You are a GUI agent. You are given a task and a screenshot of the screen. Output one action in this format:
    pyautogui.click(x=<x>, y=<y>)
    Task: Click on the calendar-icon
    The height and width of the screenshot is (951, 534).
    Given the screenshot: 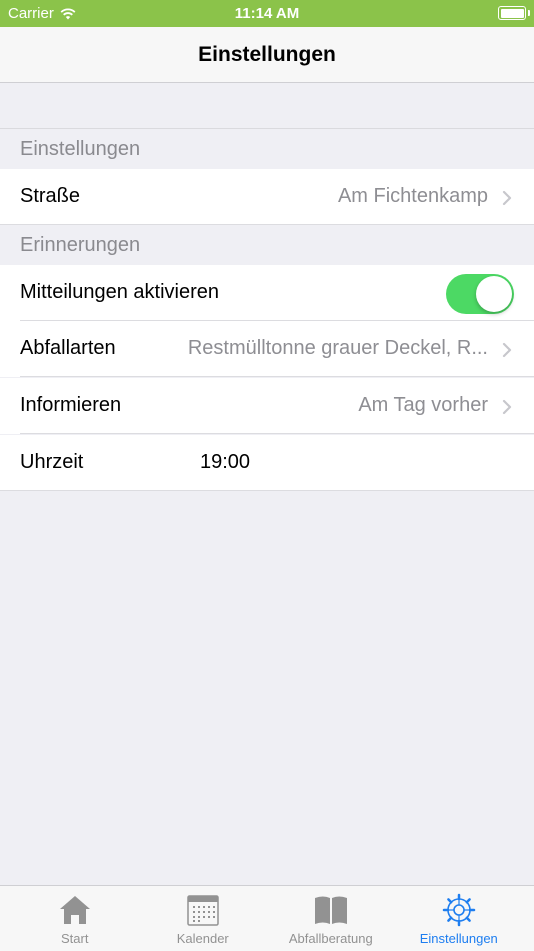 What is the action you would take?
    pyautogui.click(x=203, y=910)
    